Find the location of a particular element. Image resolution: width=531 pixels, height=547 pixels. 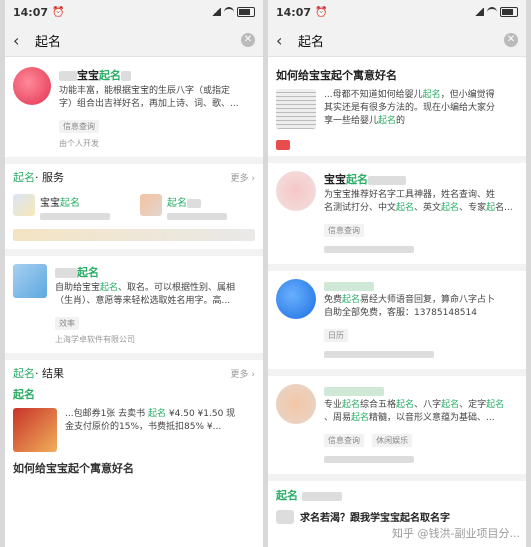

question-thumbnail is located at coordinates (285, 516).